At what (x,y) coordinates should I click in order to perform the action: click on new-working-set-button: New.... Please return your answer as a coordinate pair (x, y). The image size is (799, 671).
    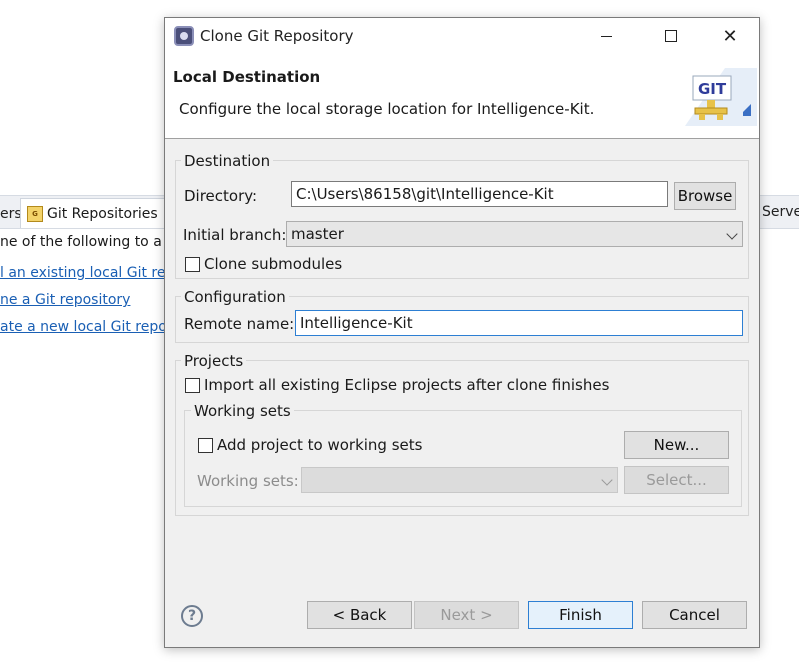
    Looking at the image, I should click on (676, 445).